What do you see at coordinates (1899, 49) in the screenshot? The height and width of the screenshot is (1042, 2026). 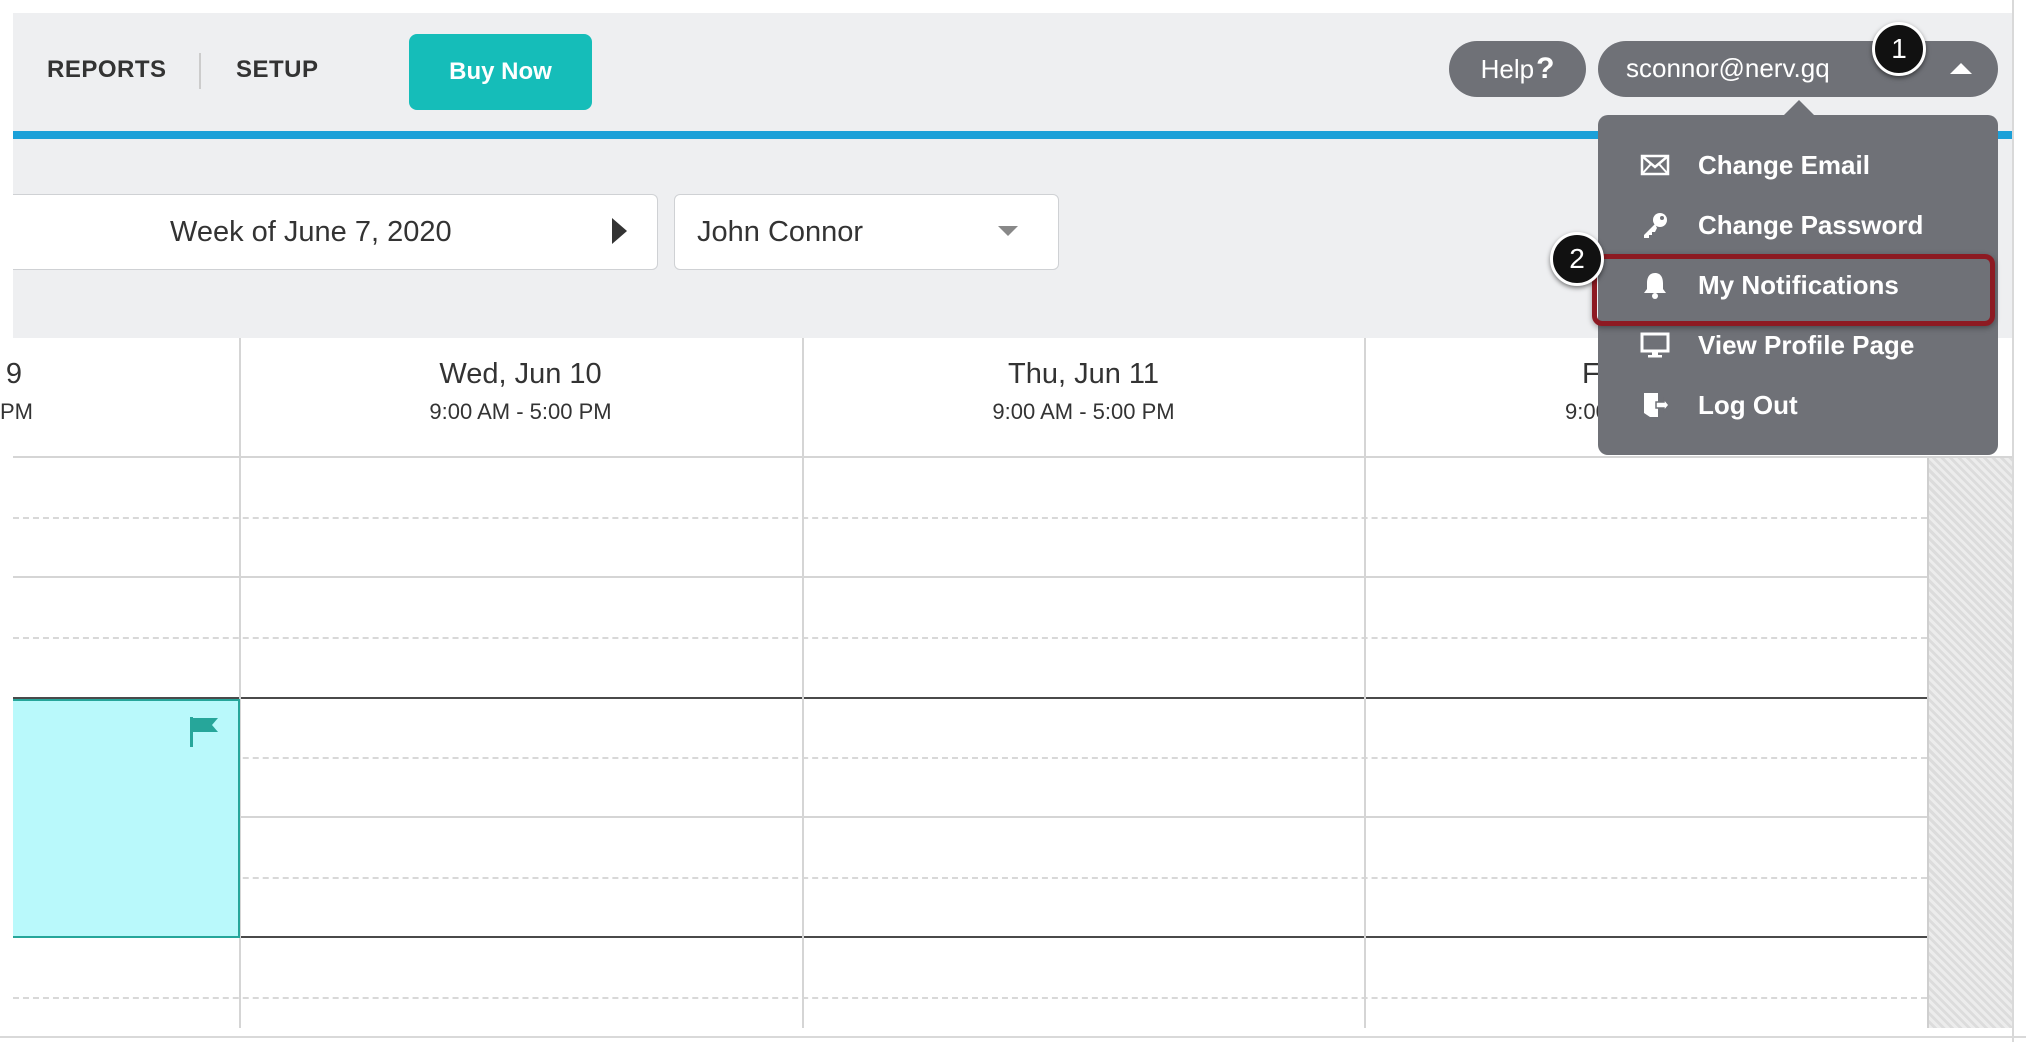 I see `step-badge-1: 1` at bounding box center [1899, 49].